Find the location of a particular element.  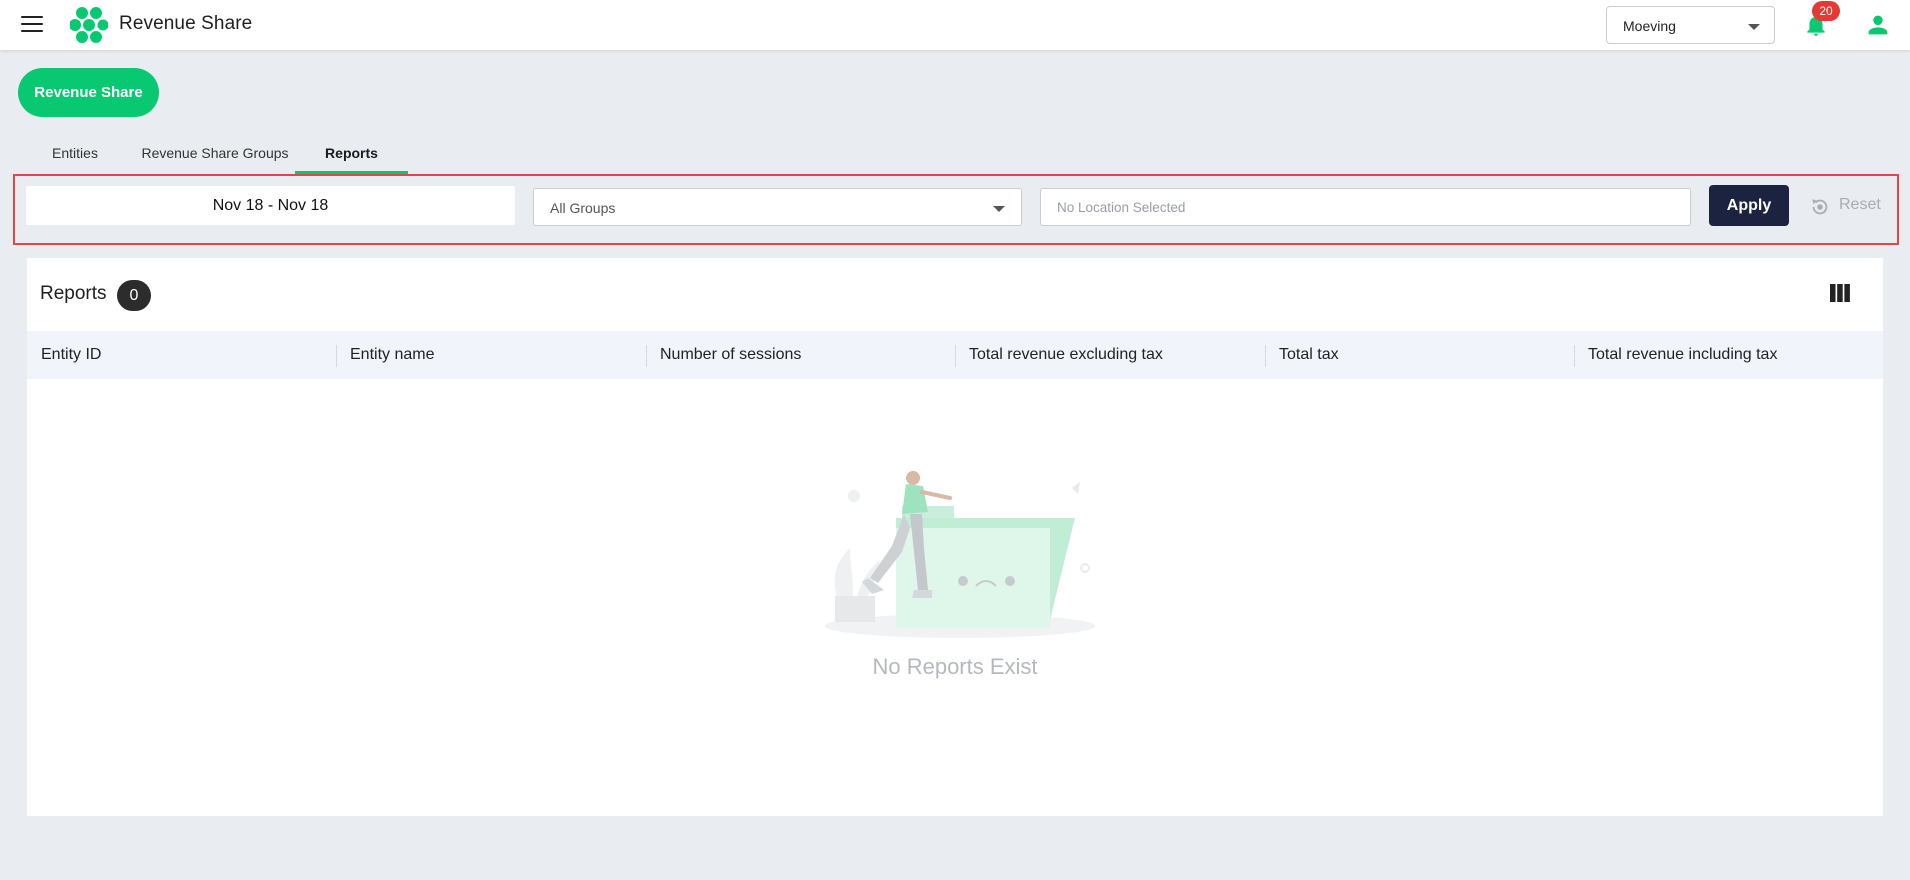

notification-count-badge: 20 is located at coordinates (1826, 11).